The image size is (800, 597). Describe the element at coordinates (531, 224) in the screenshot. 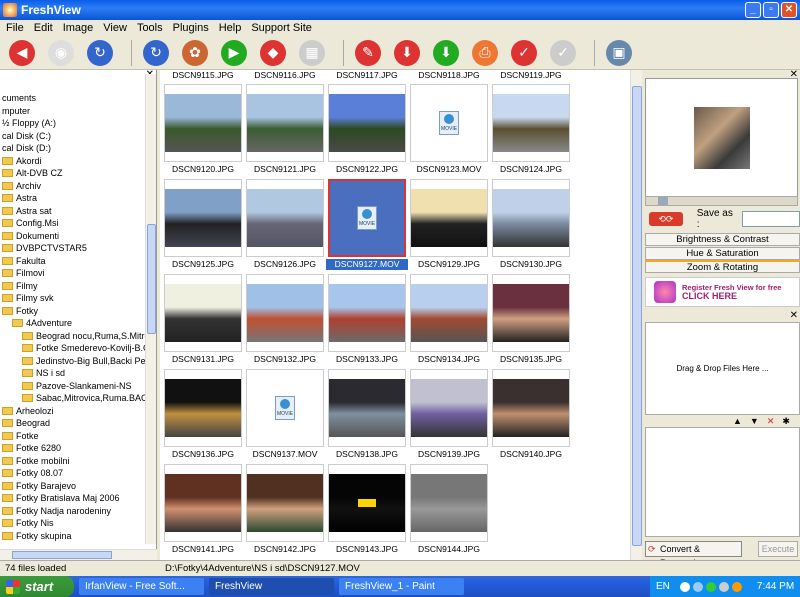

I see `thumbnail-item: DSCN9130.JPG` at that location.